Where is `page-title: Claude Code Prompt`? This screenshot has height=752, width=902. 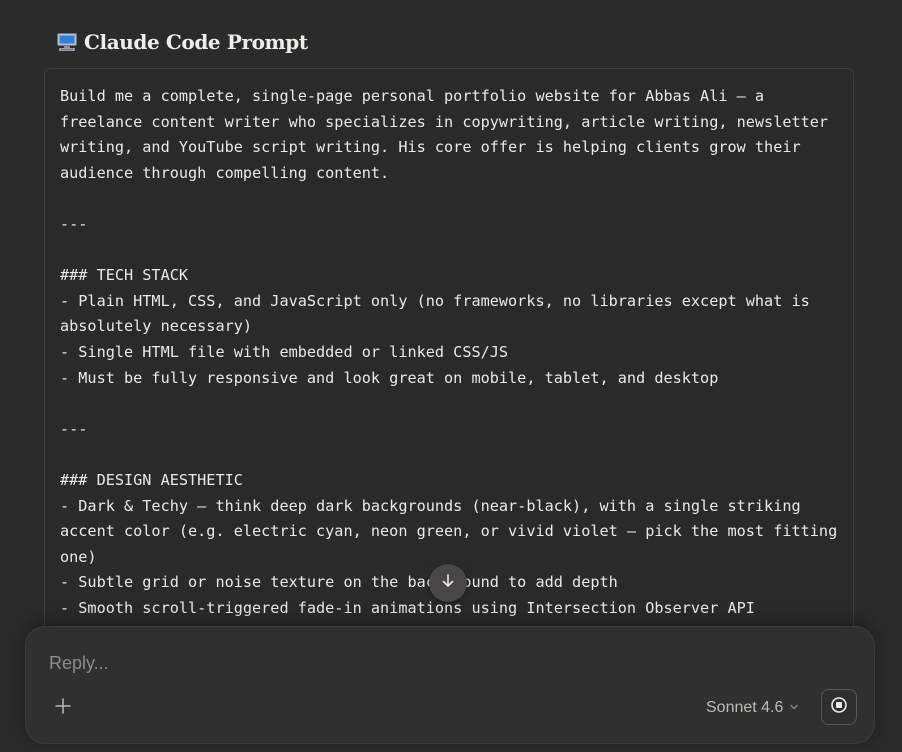 page-title: Claude Code Prompt is located at coordinates (196, 42).